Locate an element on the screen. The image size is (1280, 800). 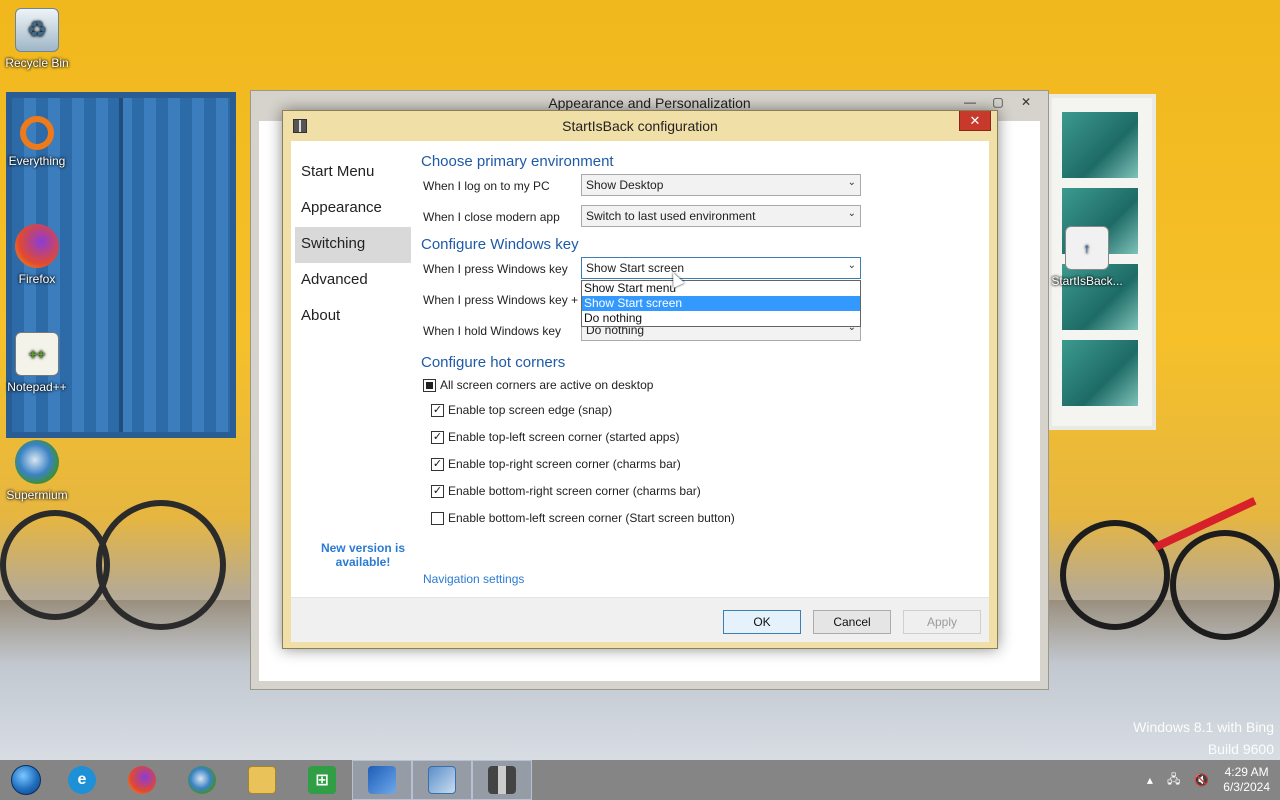
checkbox-label: Enable top screen edge (snap) is located at coordinates (530, 410).